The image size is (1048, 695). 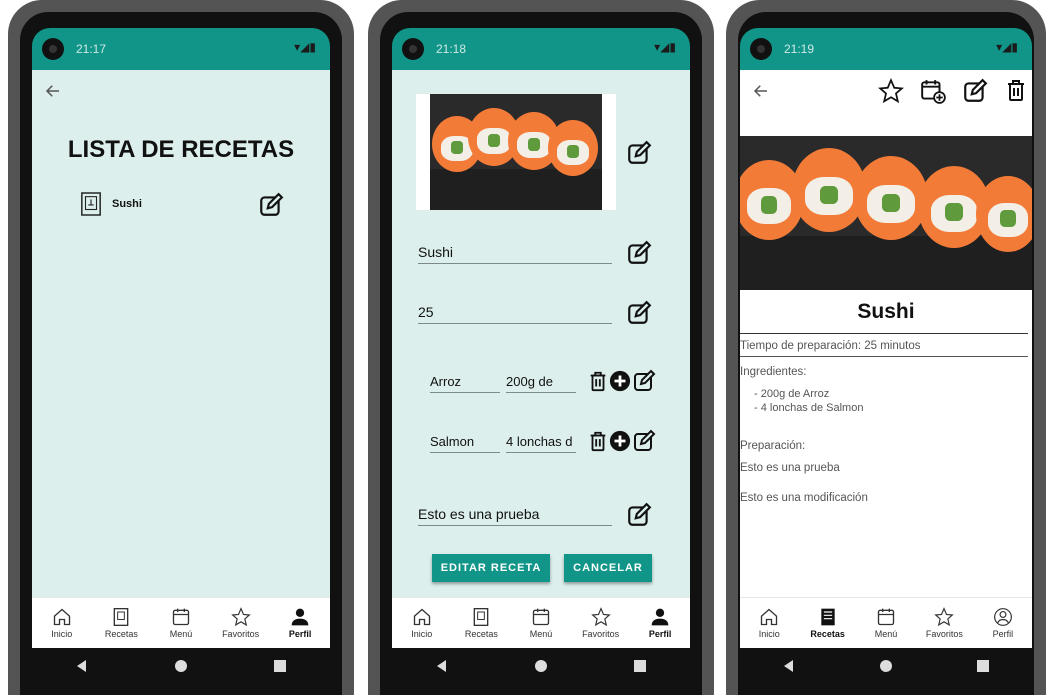 What do you see at coordinates (541, 443) in the screenshot?
I see `ingredient-quantity-field: 4 lonchas d` at bounding box center [541, 443].